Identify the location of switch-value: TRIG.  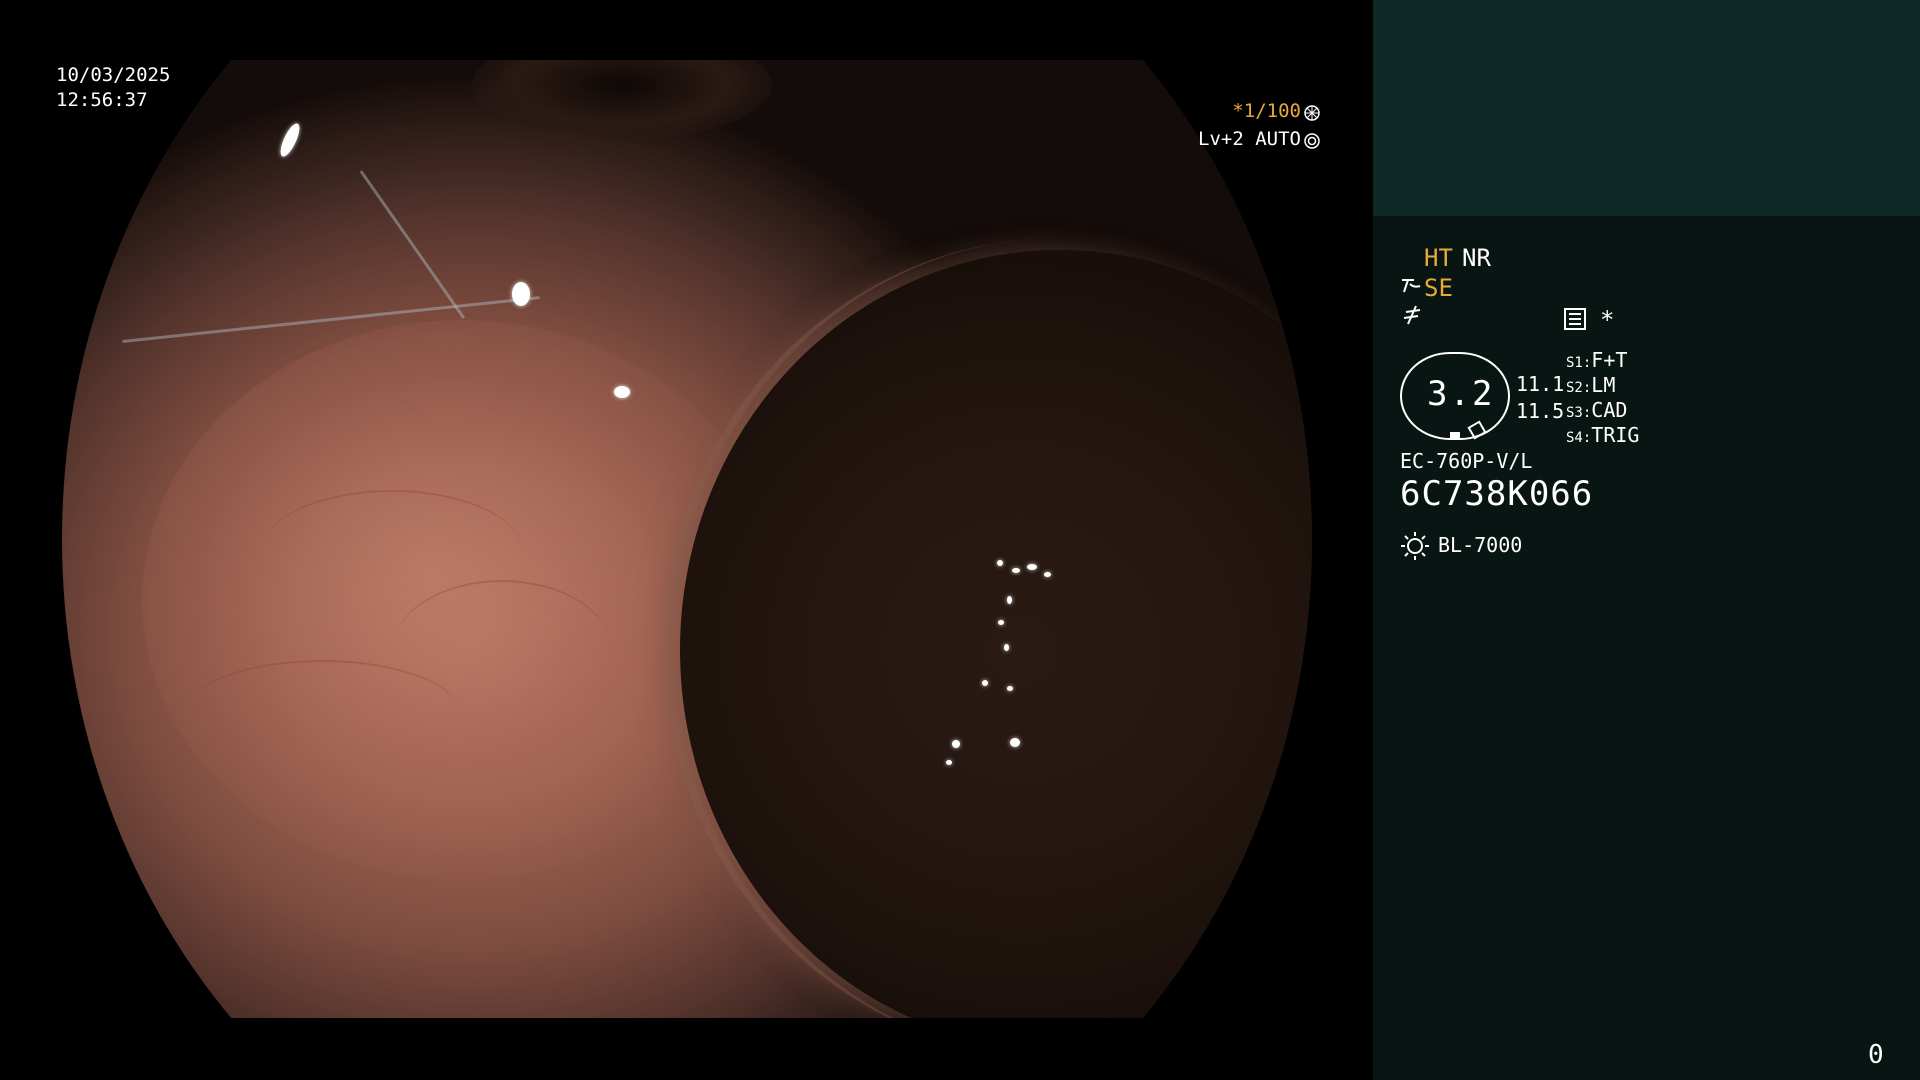
(1615, 435).